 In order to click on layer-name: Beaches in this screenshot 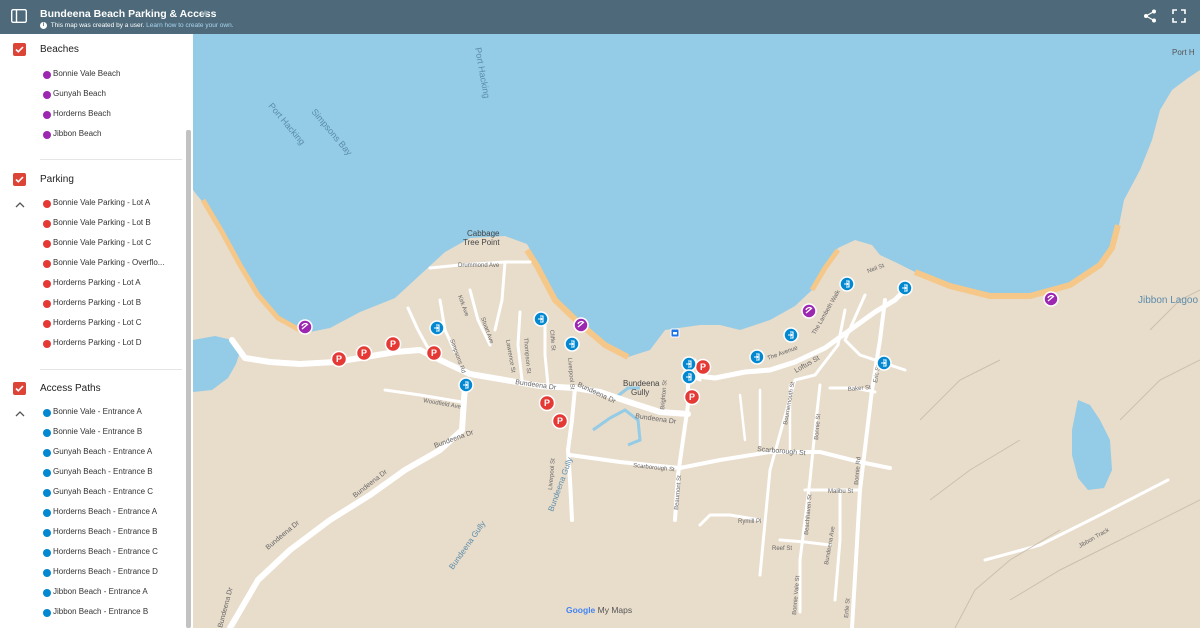, I will do `click(59, 49)`.